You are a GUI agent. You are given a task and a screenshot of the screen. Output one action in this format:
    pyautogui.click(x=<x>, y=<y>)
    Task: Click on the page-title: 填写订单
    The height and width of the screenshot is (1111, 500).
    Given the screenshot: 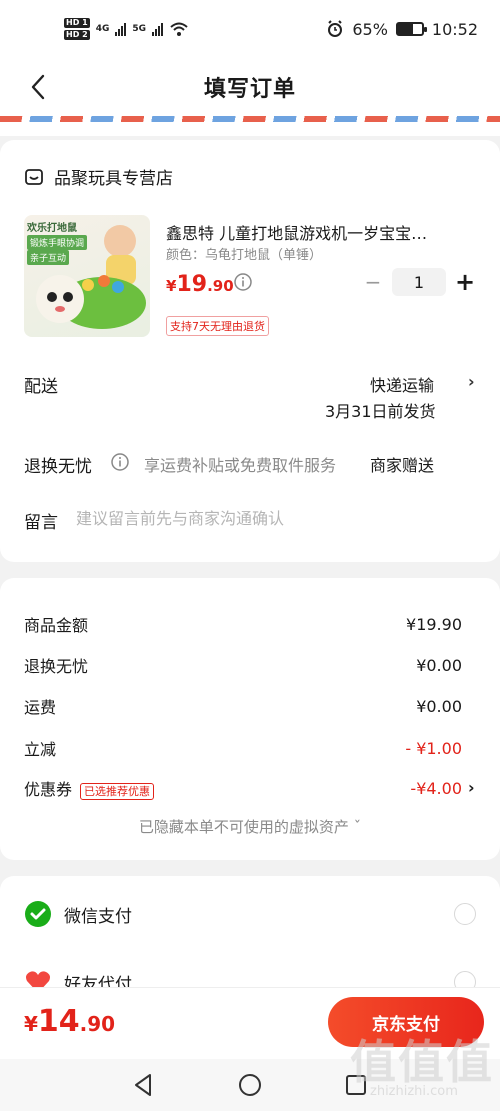 What is the action you would take?
    pyautogui.click(x=249, y=89)
    